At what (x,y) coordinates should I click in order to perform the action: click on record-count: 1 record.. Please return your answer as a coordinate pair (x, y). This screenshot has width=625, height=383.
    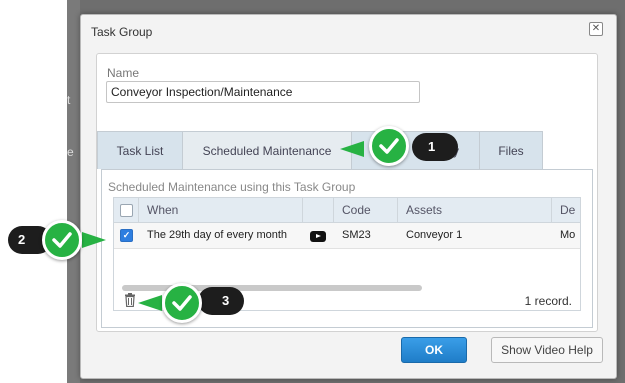
    Looking at the image, I should click on (548, 301).